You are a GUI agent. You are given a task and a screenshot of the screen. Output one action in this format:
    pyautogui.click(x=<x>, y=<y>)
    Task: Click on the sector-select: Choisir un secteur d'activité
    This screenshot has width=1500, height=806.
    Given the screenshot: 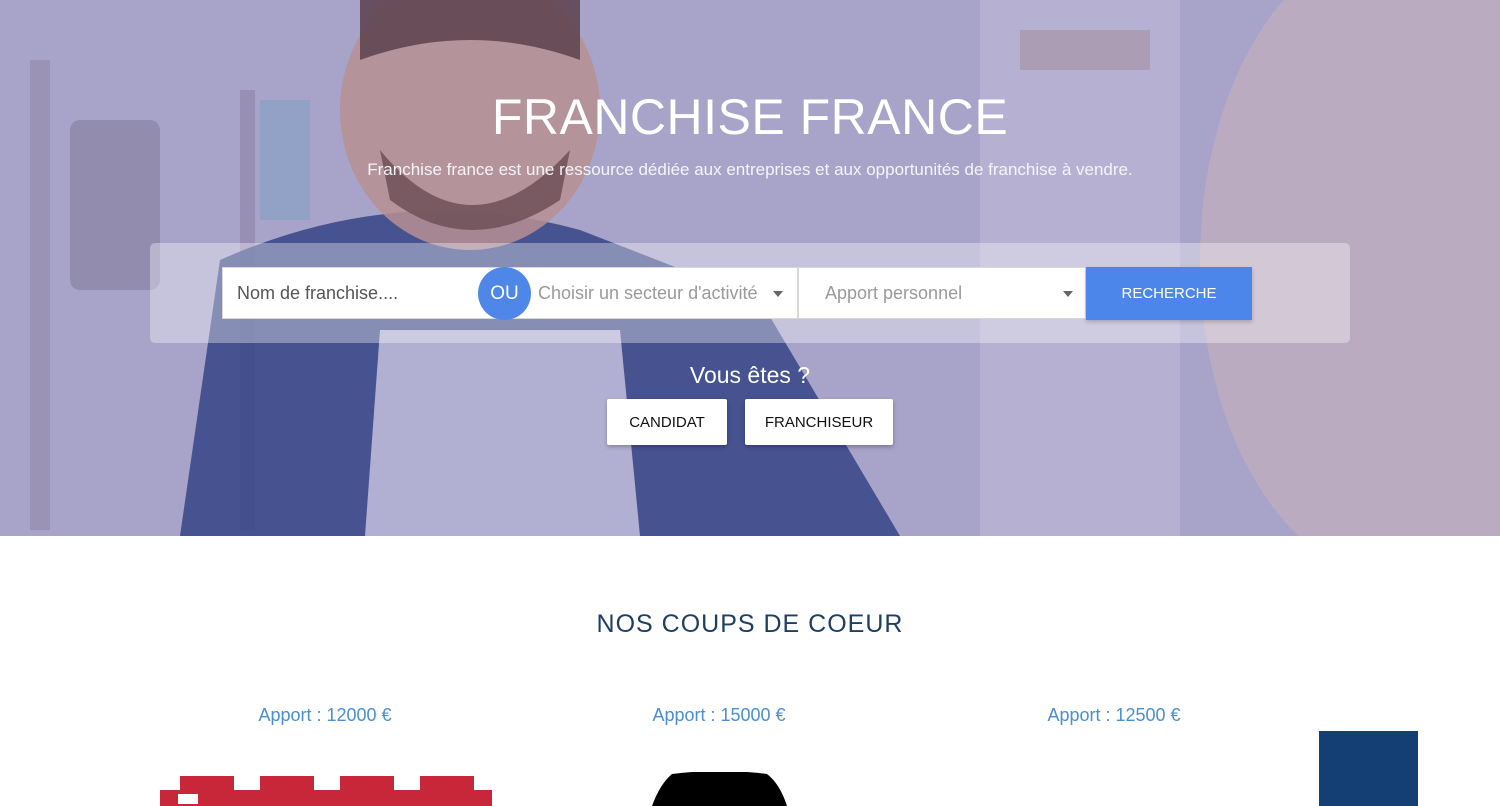 What is the action you would take?
    pyautogui.click(x=653, y=293)
    